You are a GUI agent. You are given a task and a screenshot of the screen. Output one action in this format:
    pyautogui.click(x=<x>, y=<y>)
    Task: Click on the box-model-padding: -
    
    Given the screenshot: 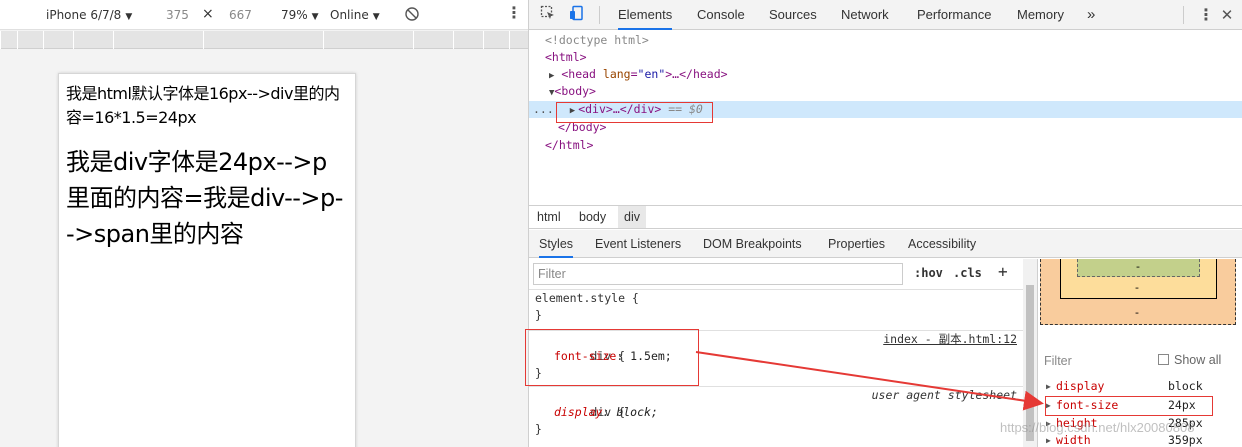 What is the action you would take?
    pyautogui.click(x=1138, y=268)
    